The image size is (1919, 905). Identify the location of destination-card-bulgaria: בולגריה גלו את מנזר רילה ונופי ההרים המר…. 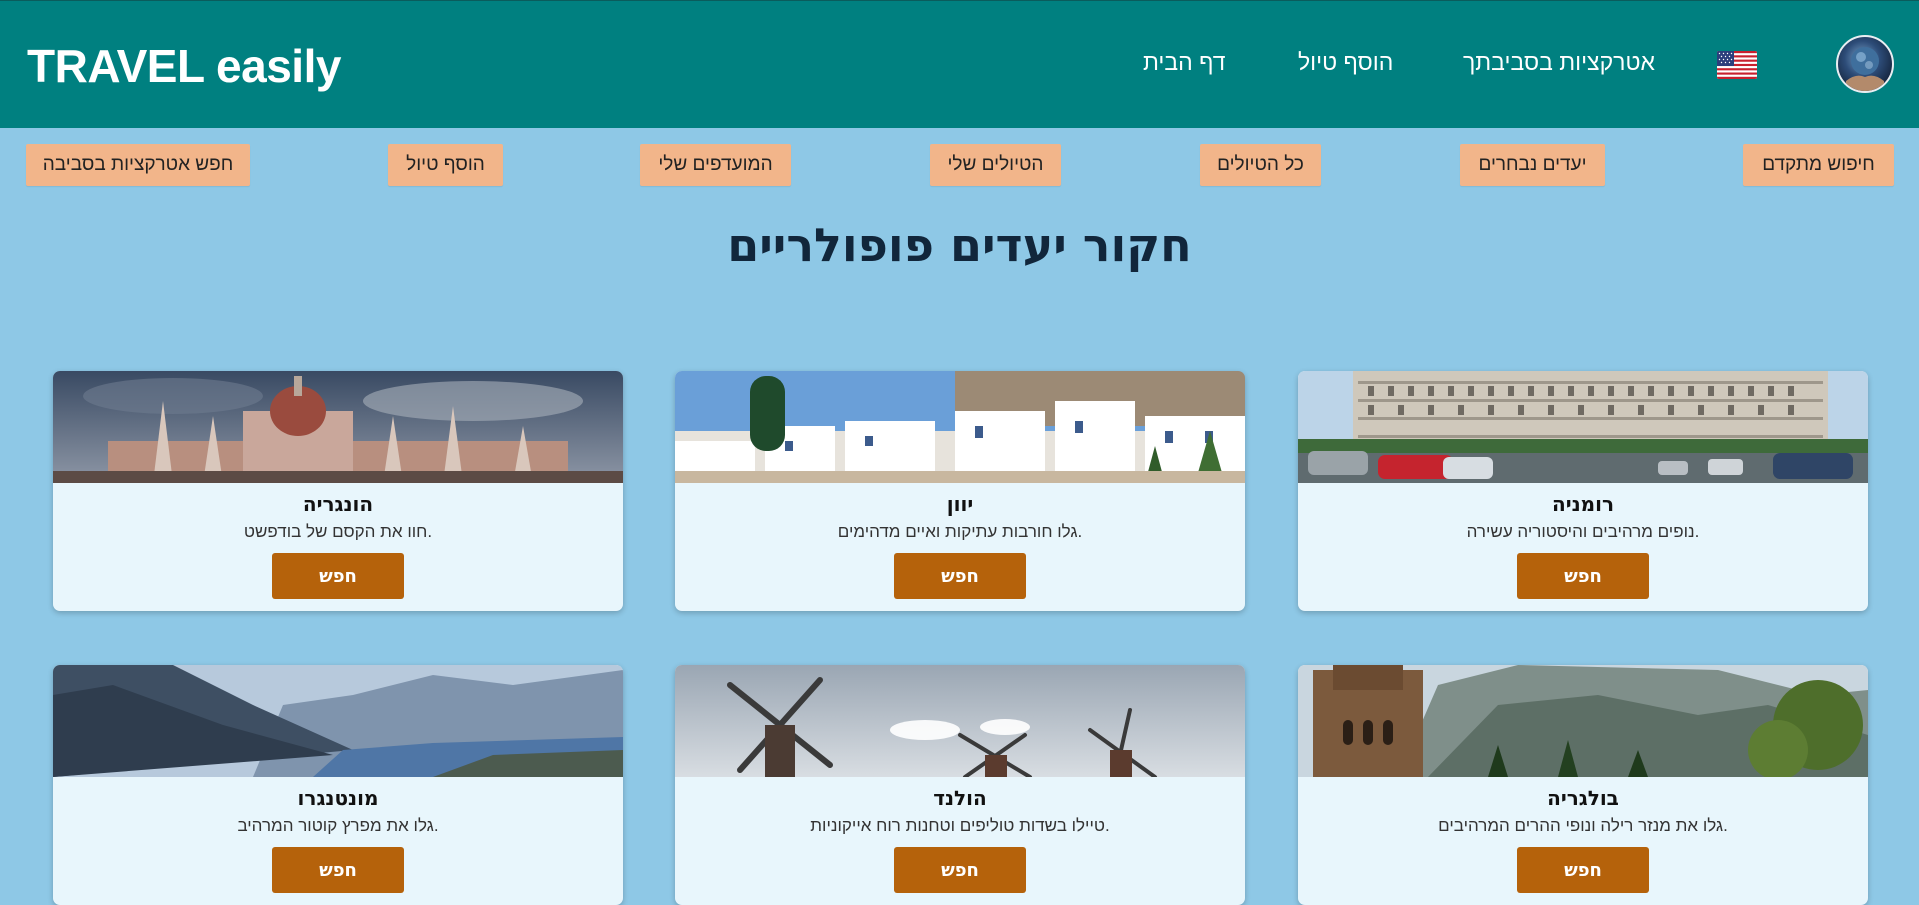
(1583, 785).